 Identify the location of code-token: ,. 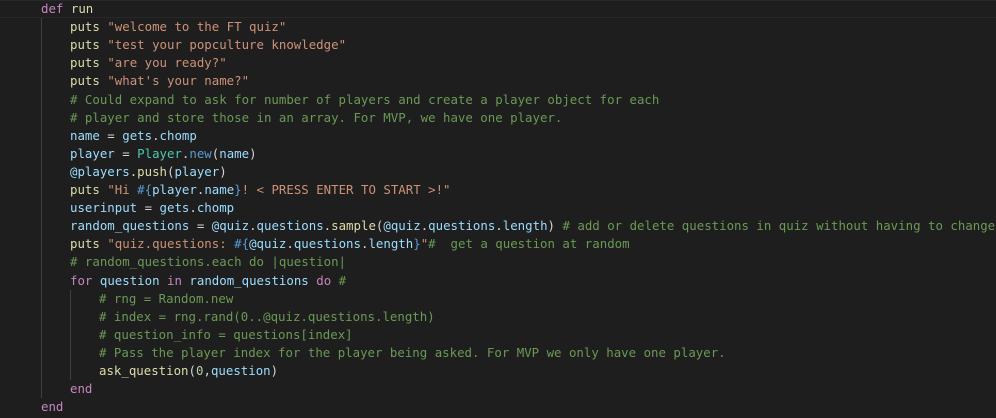
(207, 370).